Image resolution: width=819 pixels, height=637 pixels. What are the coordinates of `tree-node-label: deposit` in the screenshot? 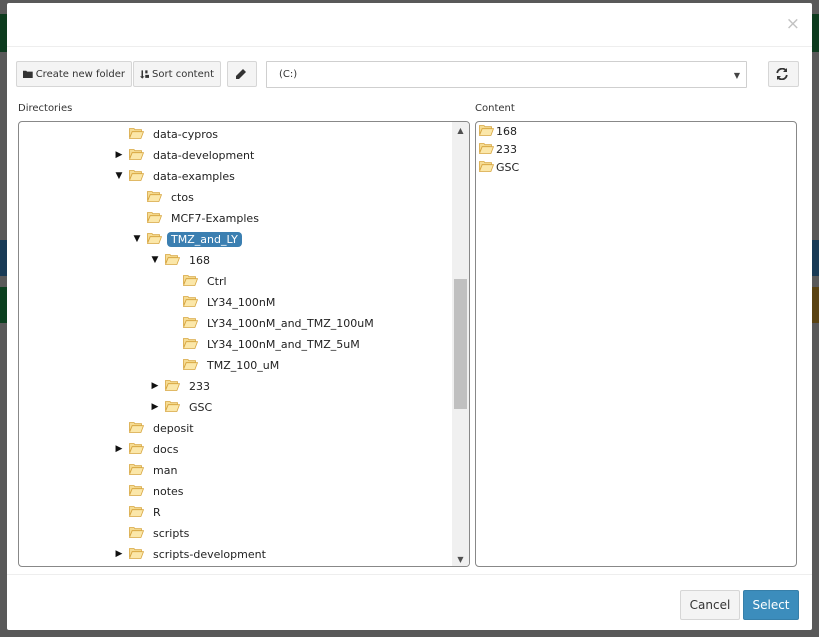 It's located at (173, 428).